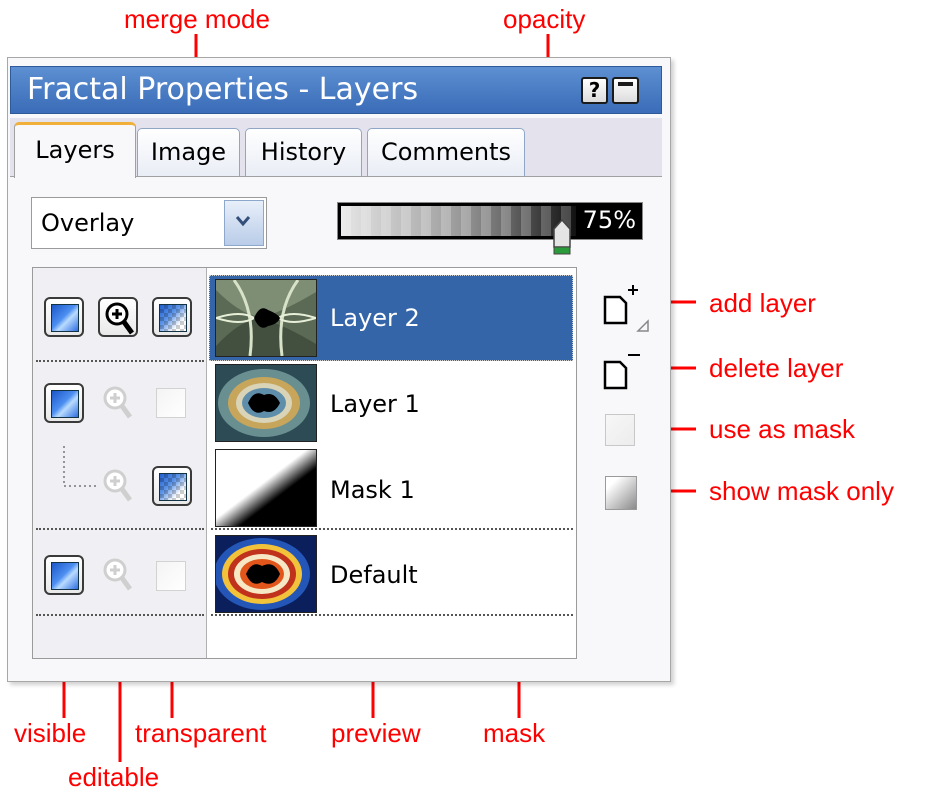 The height and width of the screenshot is (792, 926). I want to click on tab-history: History, so click(303, 152).